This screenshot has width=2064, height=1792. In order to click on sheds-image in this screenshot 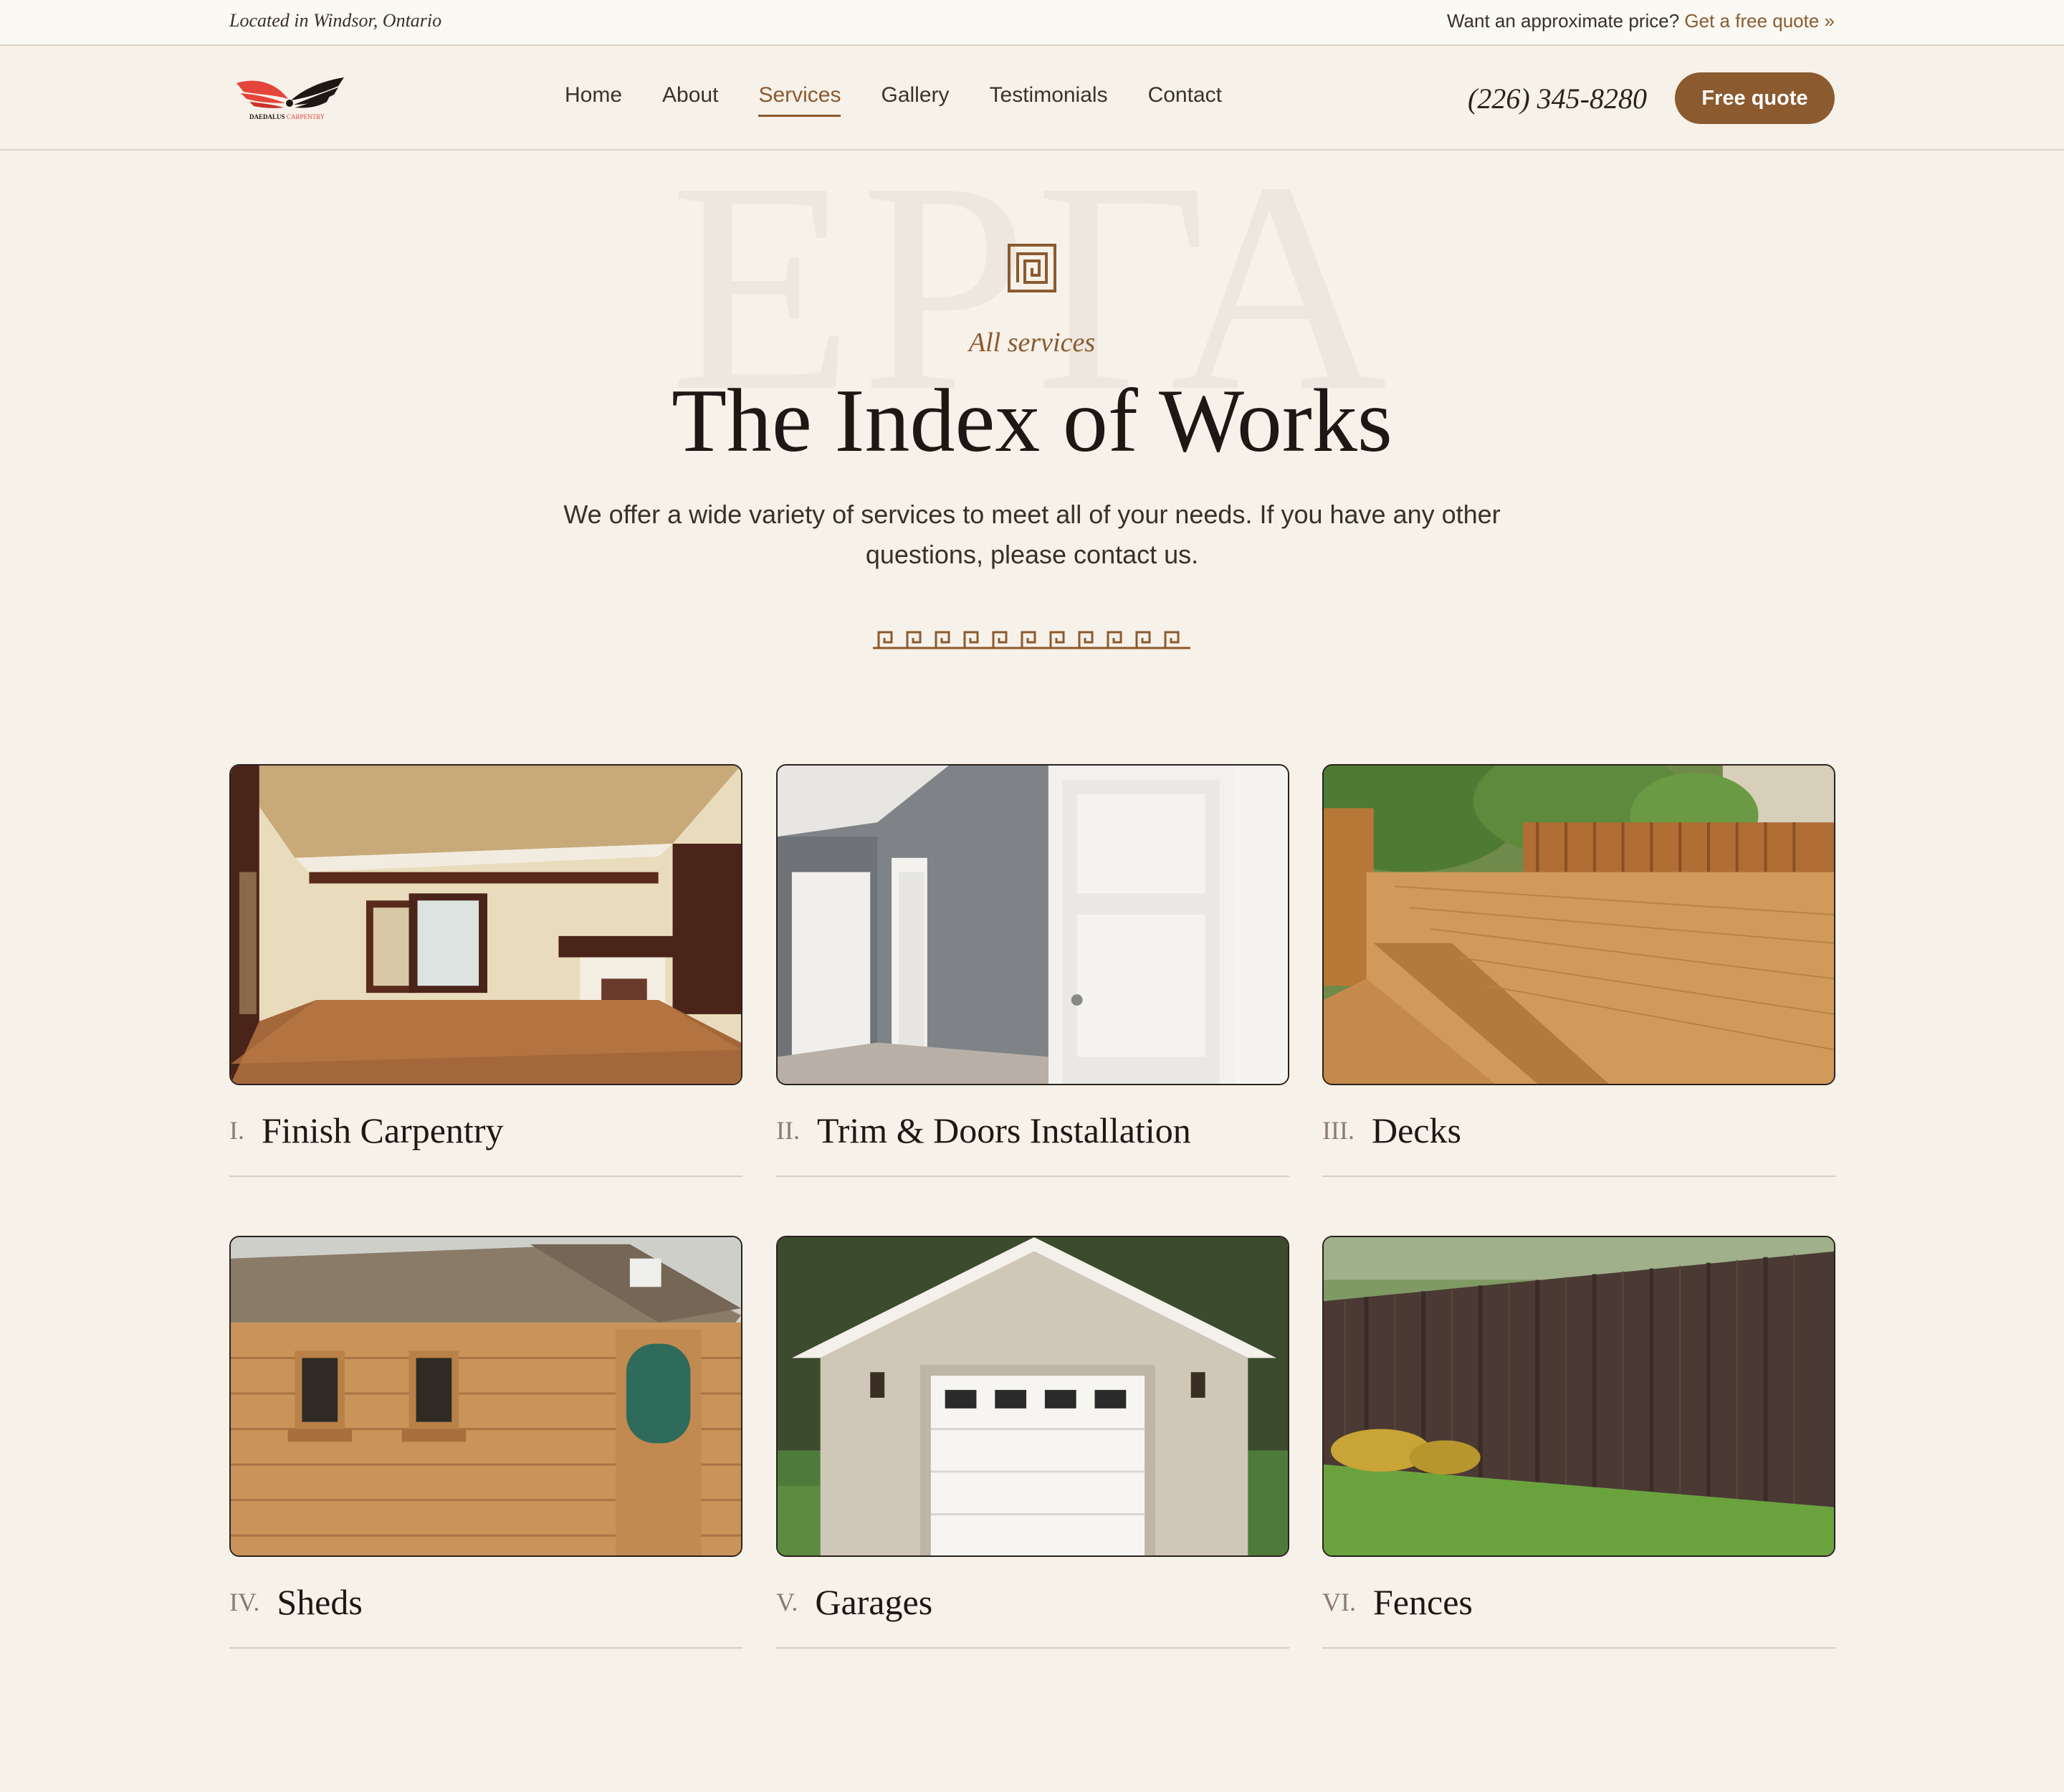, I will do `click(485, 1397)`.